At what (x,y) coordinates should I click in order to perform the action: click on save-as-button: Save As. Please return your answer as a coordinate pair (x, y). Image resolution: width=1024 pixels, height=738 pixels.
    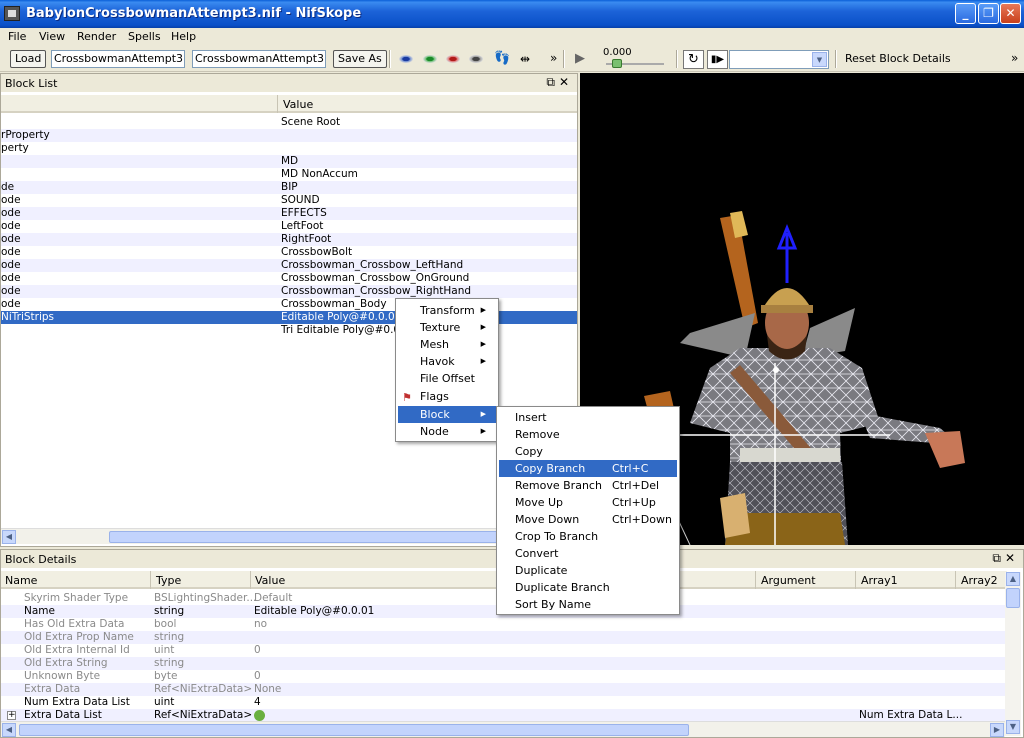
    Looking at the image, I should click on (360, 59).